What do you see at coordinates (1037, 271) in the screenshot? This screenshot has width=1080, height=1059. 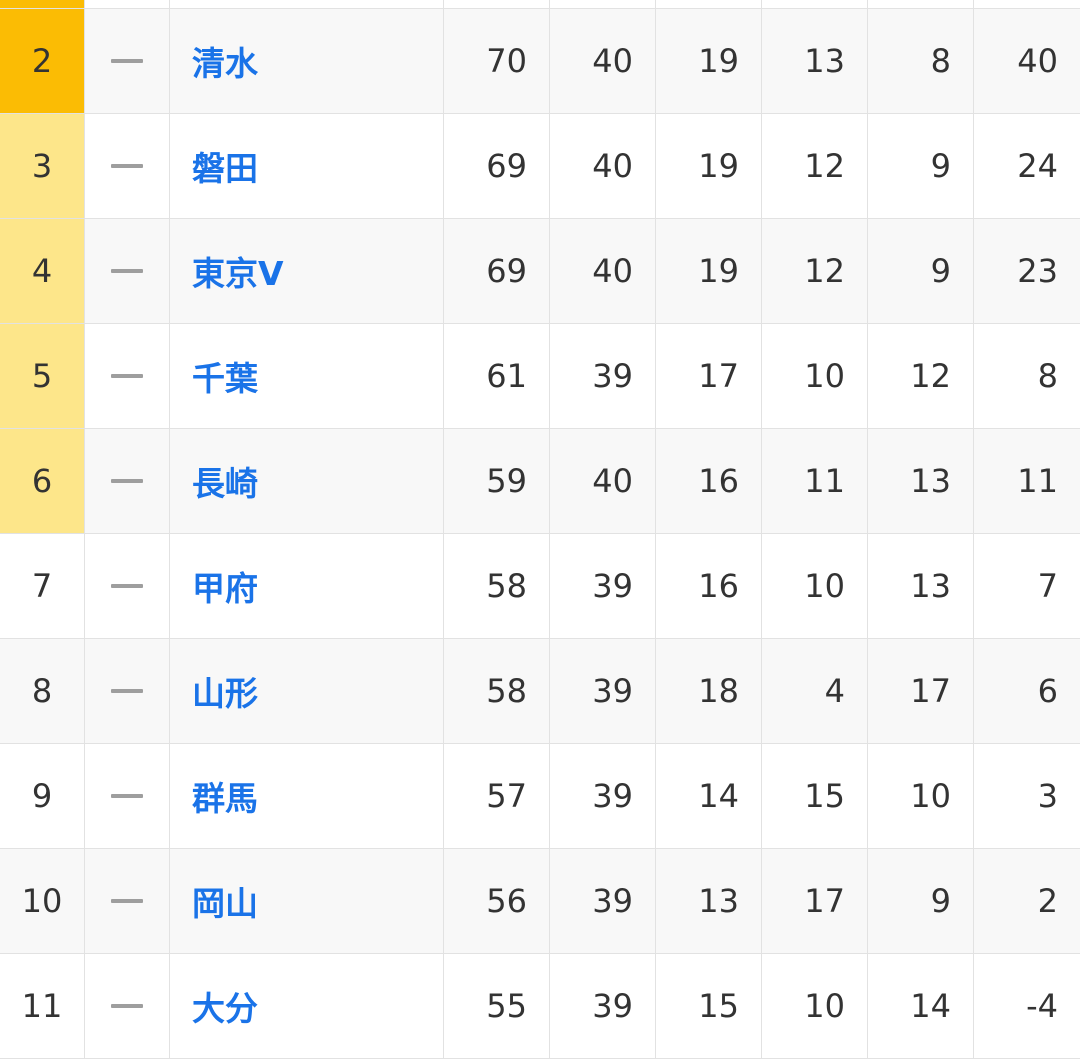 I see `goal-diff-cell: 23` at bounding box center [1037, 271].